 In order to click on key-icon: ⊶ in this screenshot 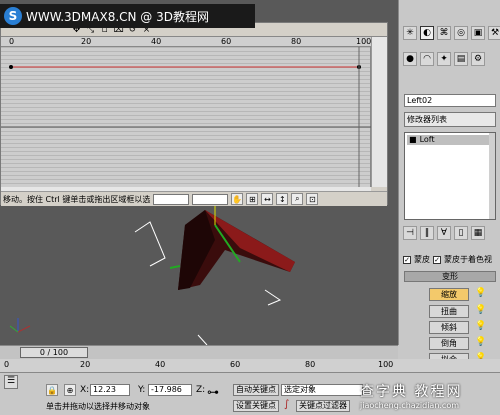, I will do `click(213, 392)`.